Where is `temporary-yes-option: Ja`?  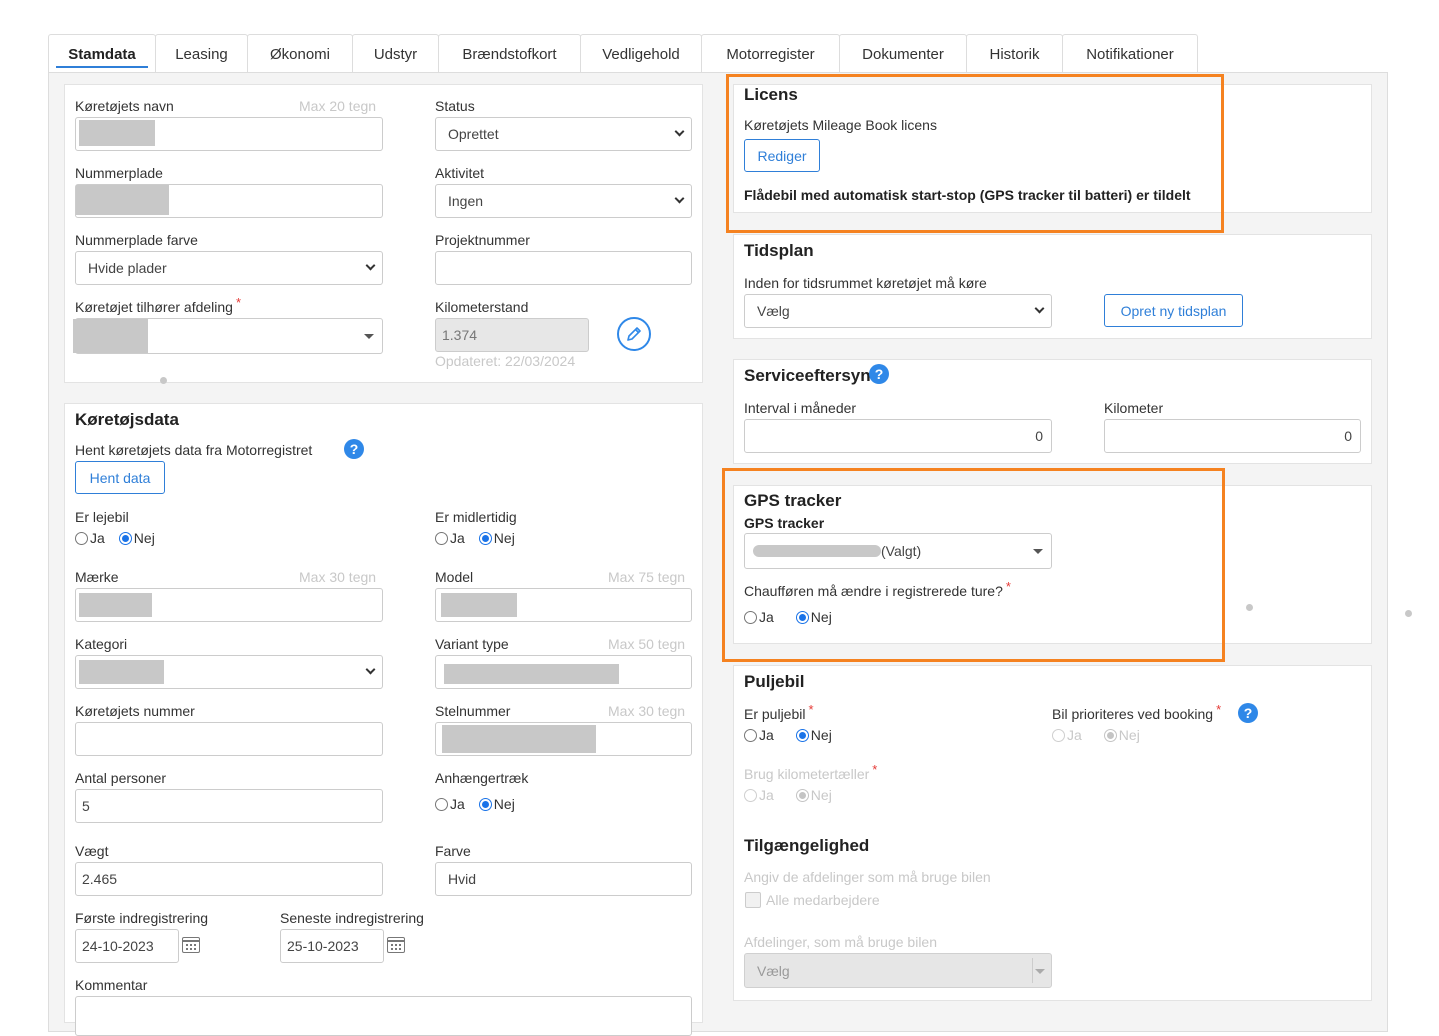 temporary-yes-option: Ja is located at coordinates (450, 538).